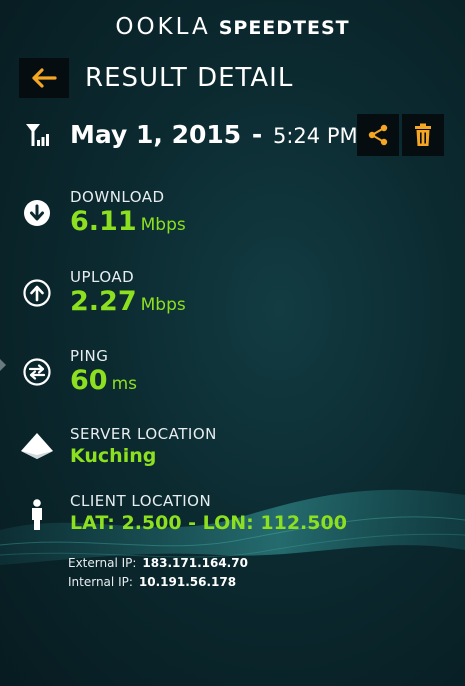 The width and height of the screenshot is (465, 686). What do you see at coordinates (37, 446) in the screenshot?
I see `server-location-icon` at bounding box center [37, 446].